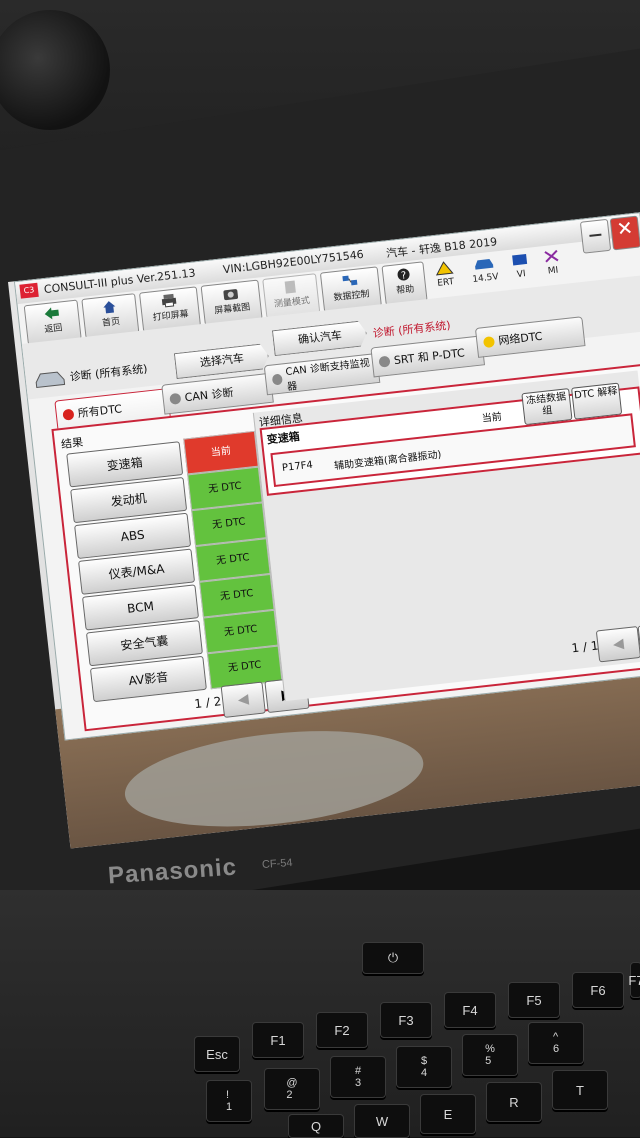 The height and width of the screenshot is (1138, 640). What do you see at coordinates (350, 280) in the screenshot?
I see `data-control-icon` at bounding box center [350, 280].